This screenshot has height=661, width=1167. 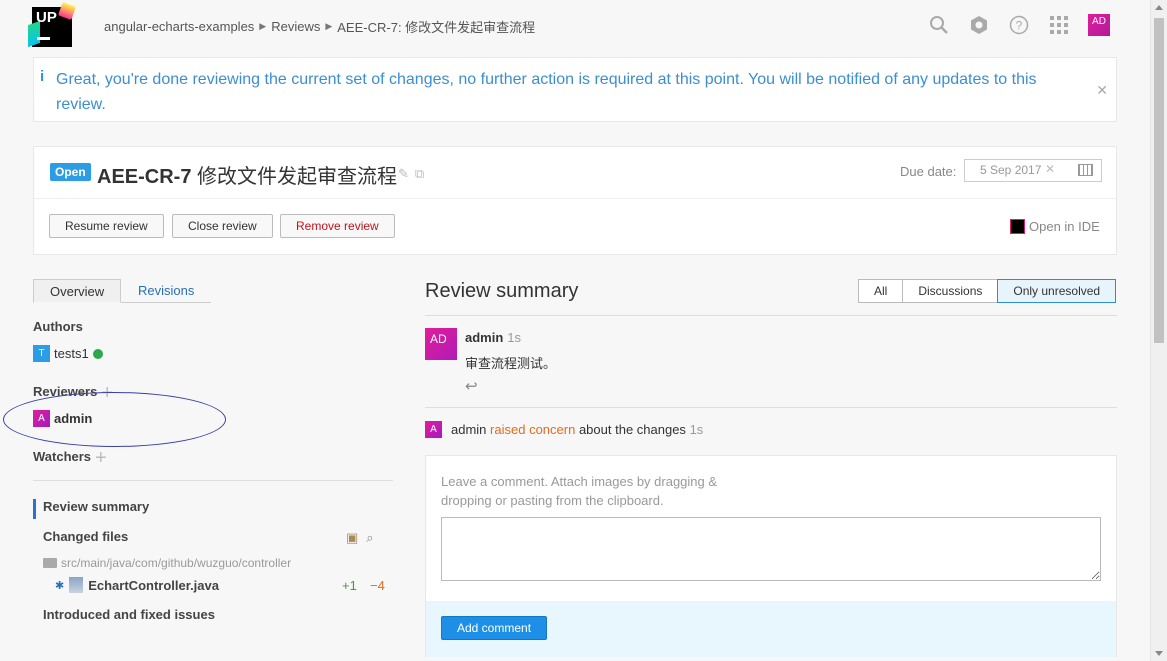 I want to click on file-name: EchartController.java, so click(x=153, y=585).